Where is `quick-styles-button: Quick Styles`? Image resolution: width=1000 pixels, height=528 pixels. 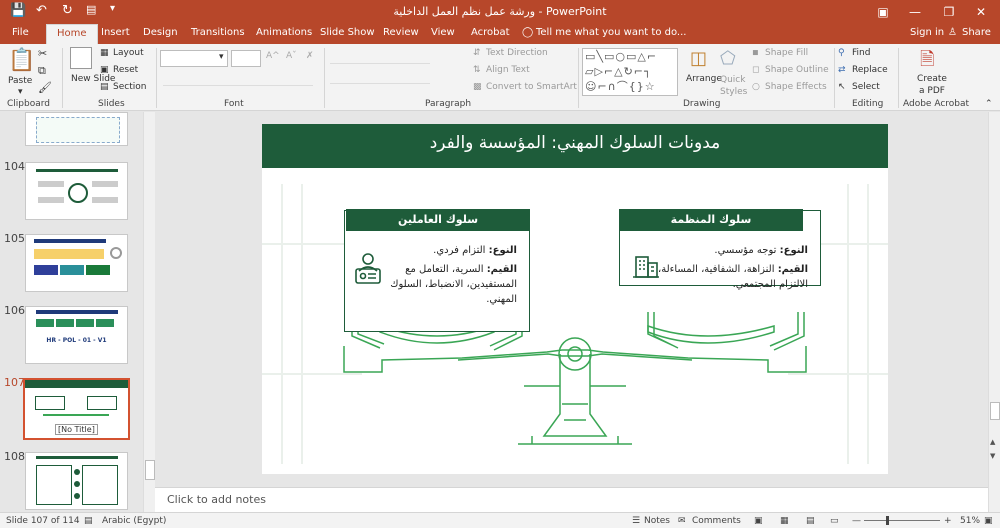 quick-styles-button: Quick Styles is located at coordinates (735, 86).